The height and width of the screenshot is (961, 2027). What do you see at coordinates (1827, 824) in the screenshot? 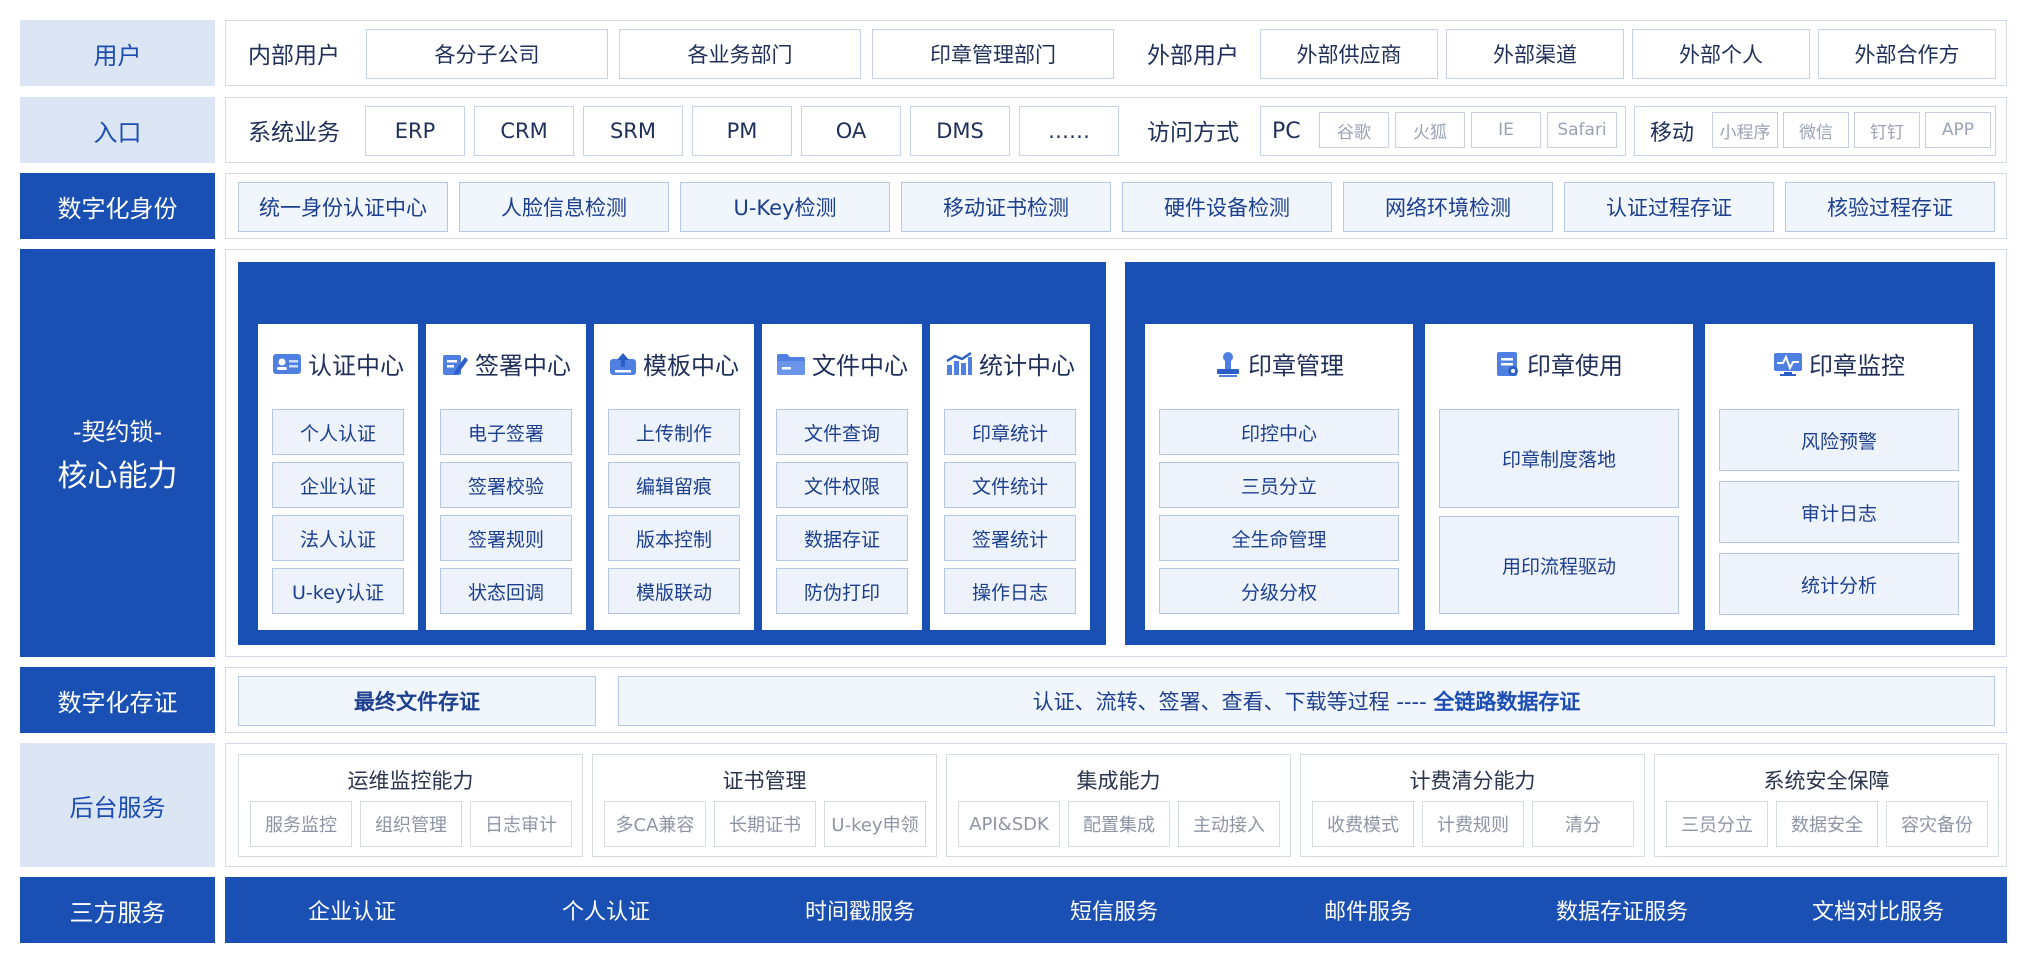
I see `backend-item: 数据安全` at bounding box center [1827, 824].